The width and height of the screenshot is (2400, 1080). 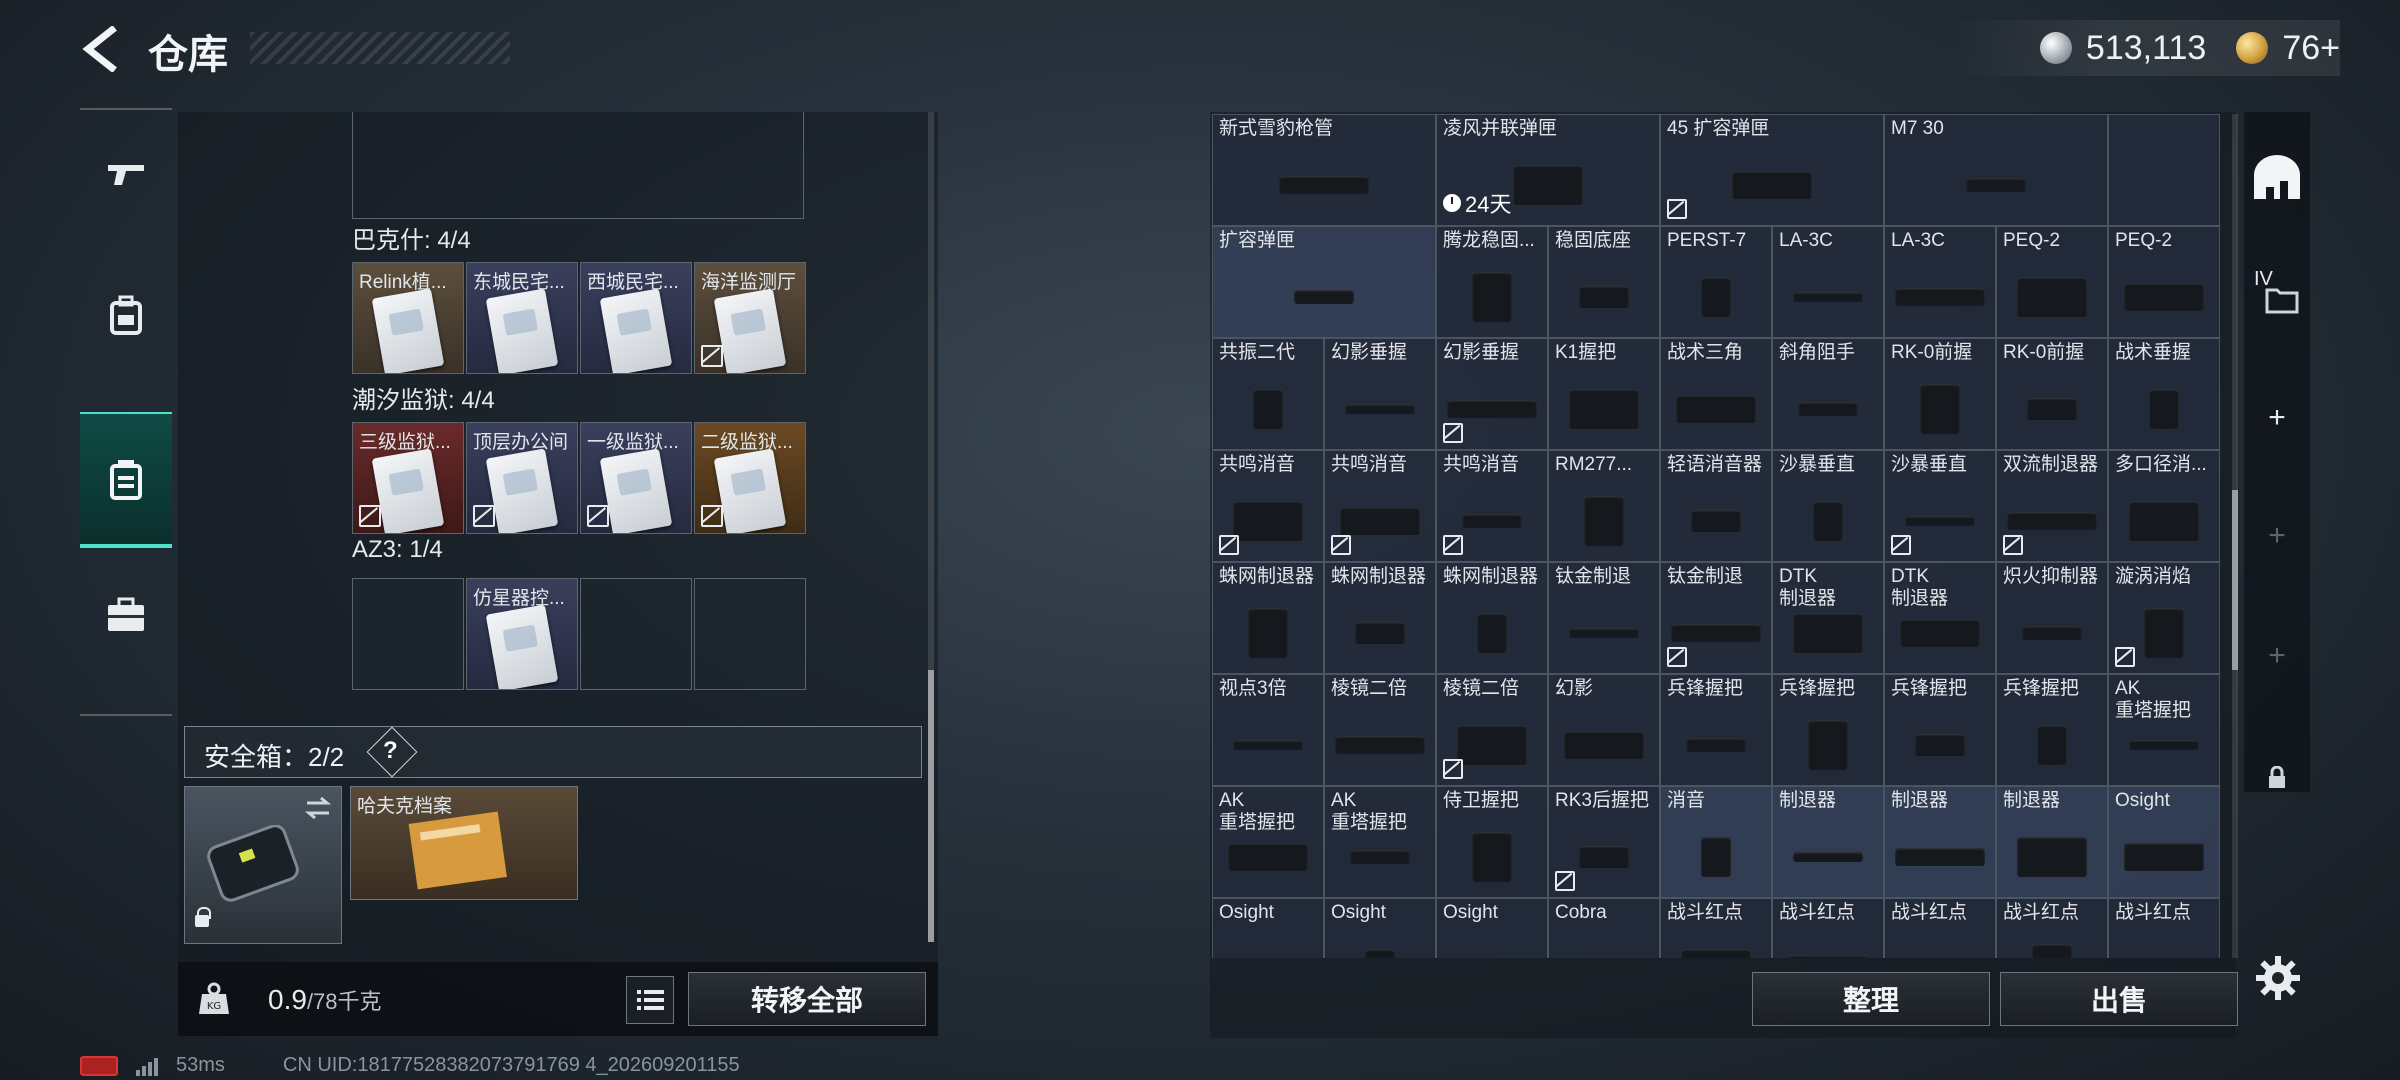 I want to click on container-slot: 海洋监测厅, so click(x=750, y=318).